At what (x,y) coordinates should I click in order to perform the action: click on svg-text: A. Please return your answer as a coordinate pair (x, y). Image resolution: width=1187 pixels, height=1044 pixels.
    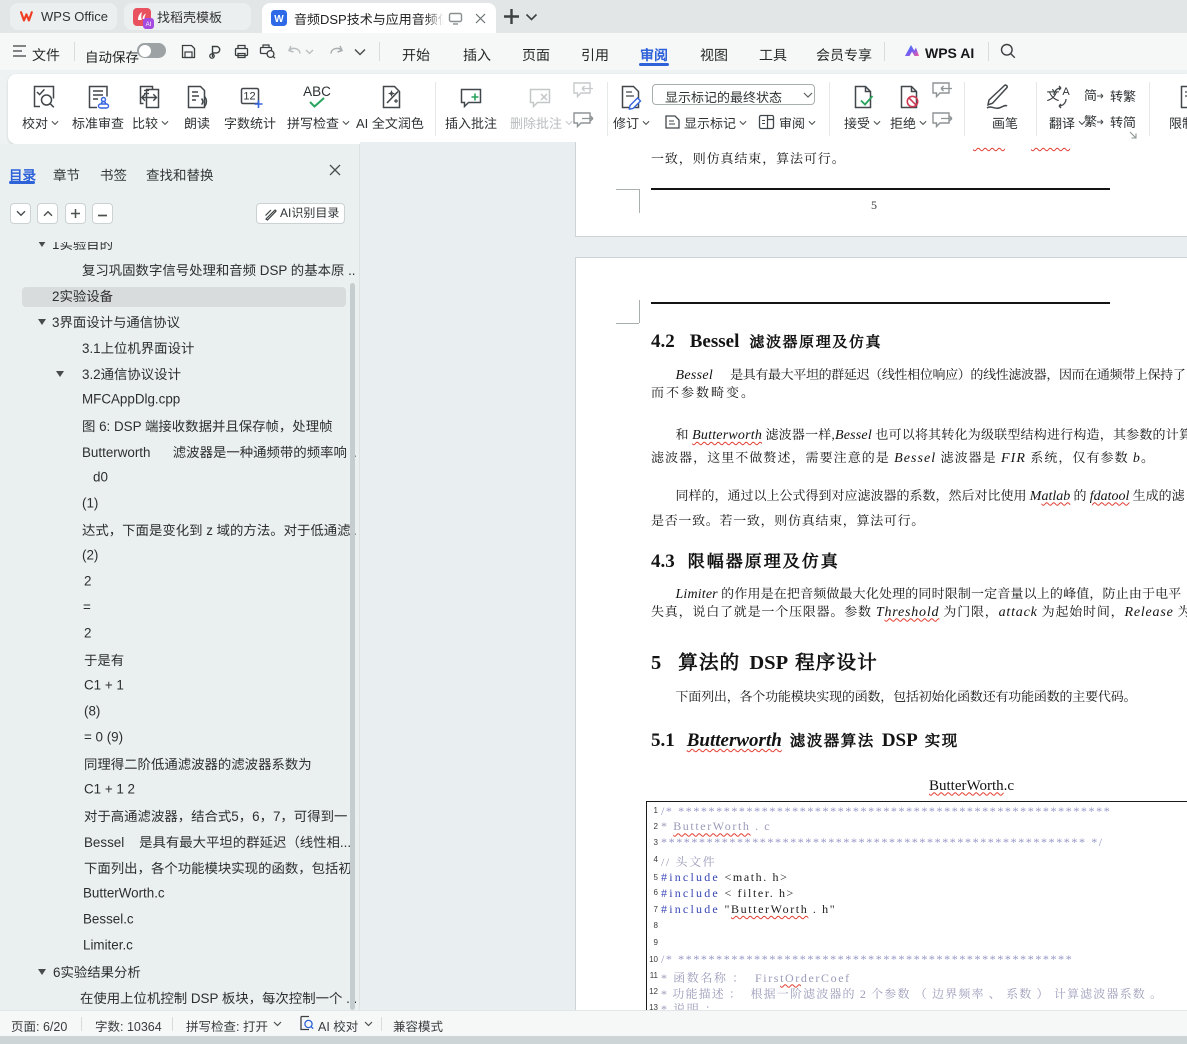
    Looking at the image, I should click on (1066, 92).